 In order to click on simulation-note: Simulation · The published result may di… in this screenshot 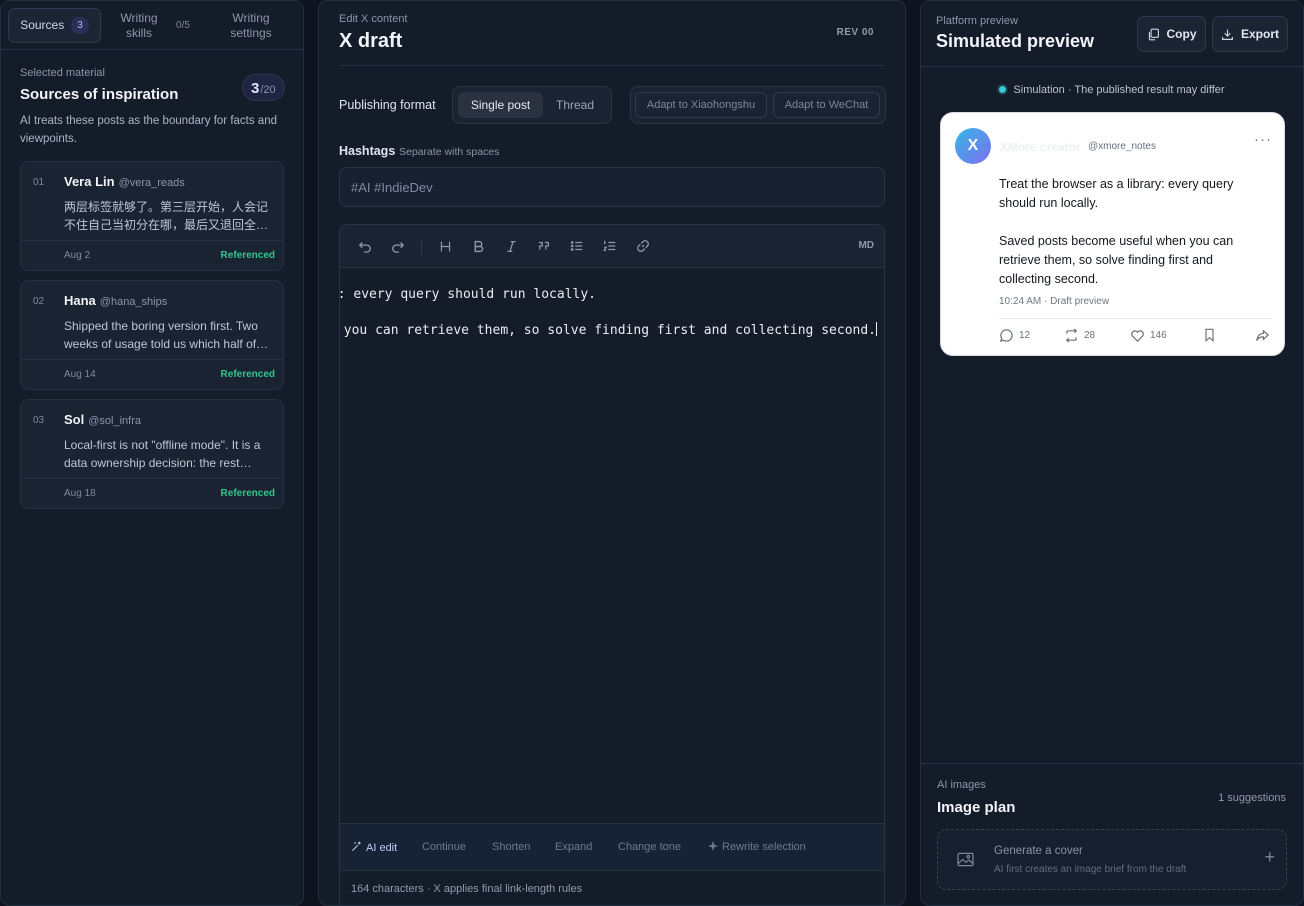, I will do `click(1112, 90)`.